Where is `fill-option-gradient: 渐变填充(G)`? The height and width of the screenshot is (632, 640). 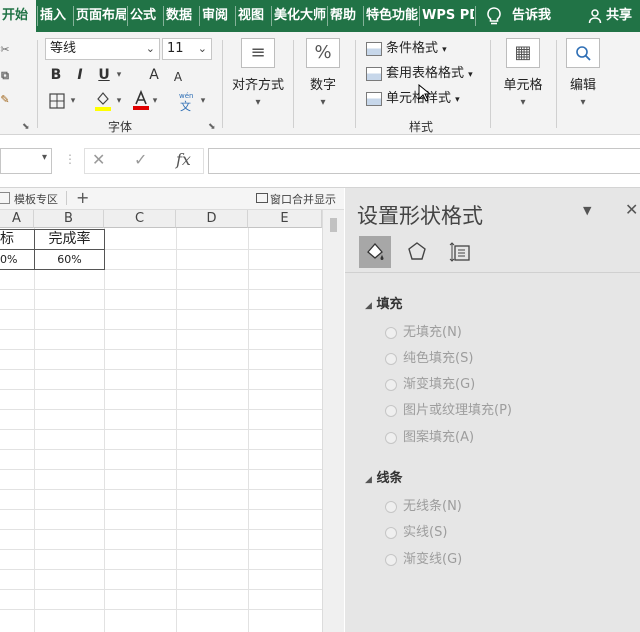 fill-option-gradient: 渐变填充(G) is located at coordinates (430, 385).